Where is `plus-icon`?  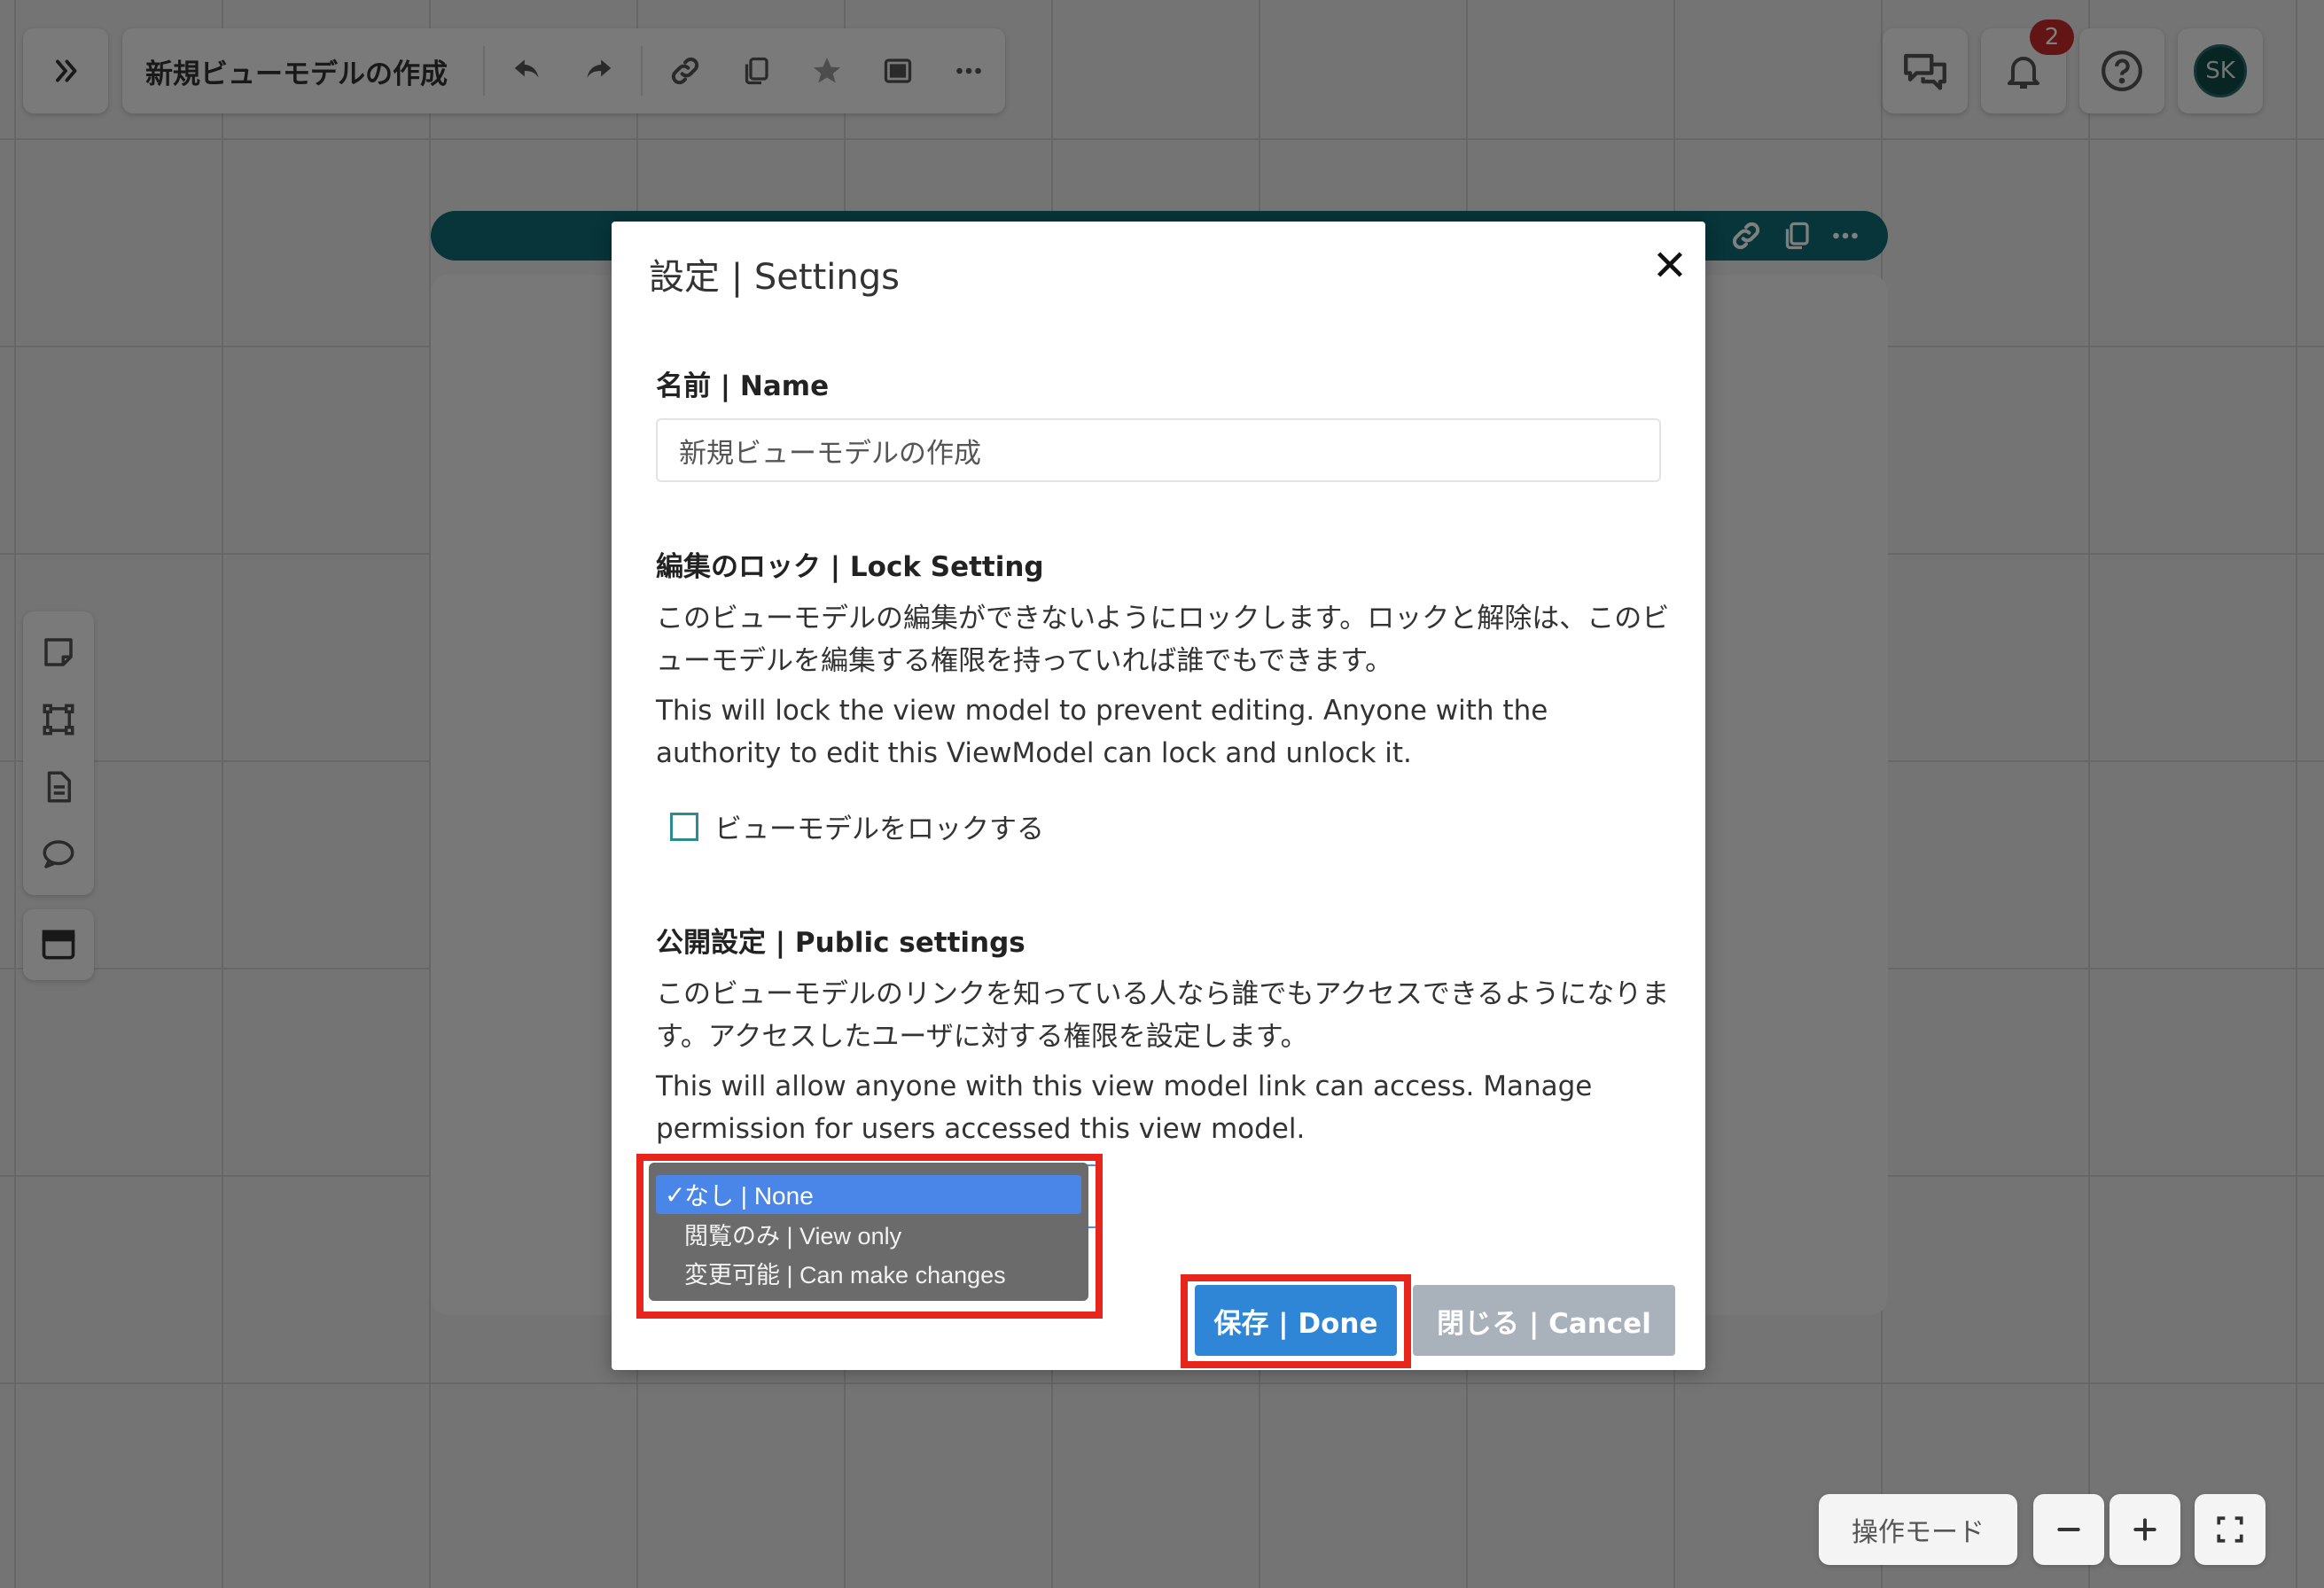 plus-icon is located at coordinates (2145, 1530).